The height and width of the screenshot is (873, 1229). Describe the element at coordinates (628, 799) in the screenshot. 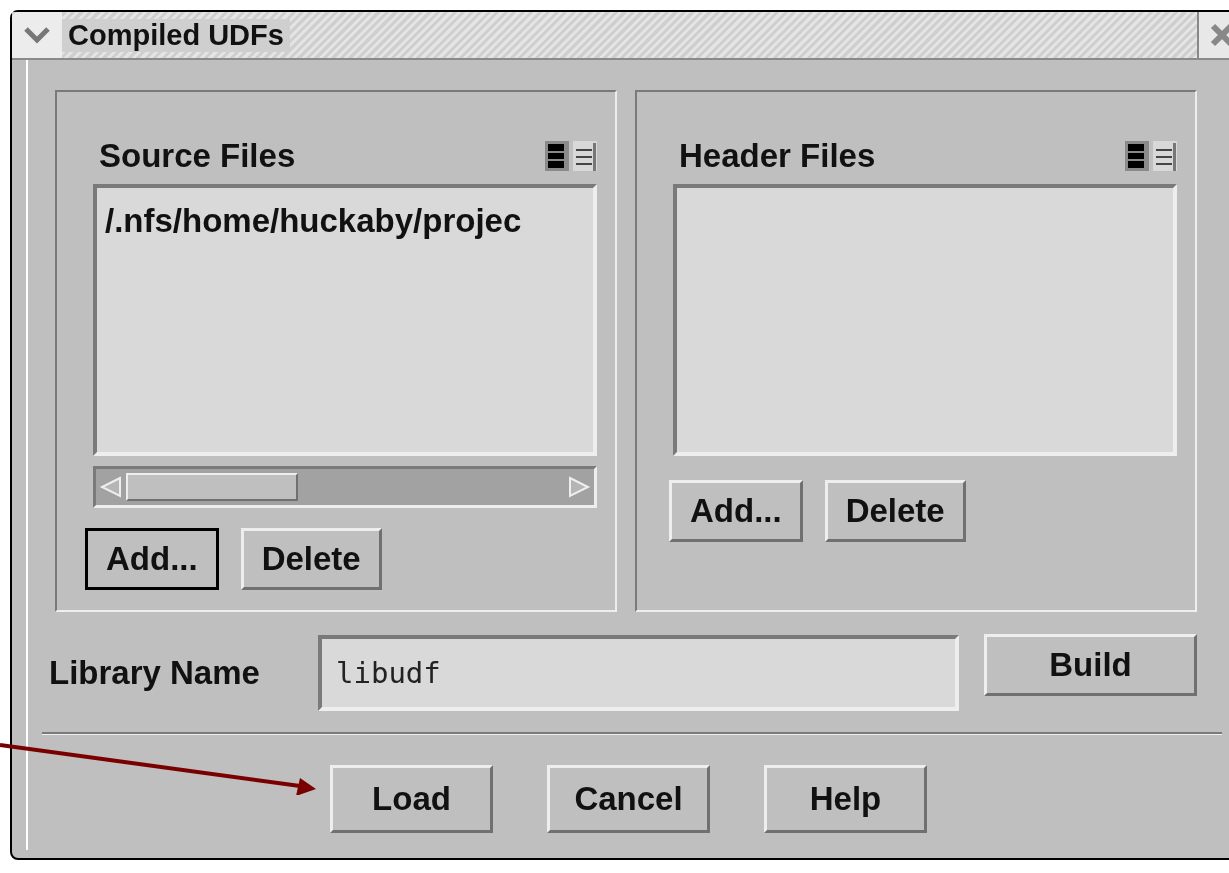

I see `dialog-button: Cancel` at that location.